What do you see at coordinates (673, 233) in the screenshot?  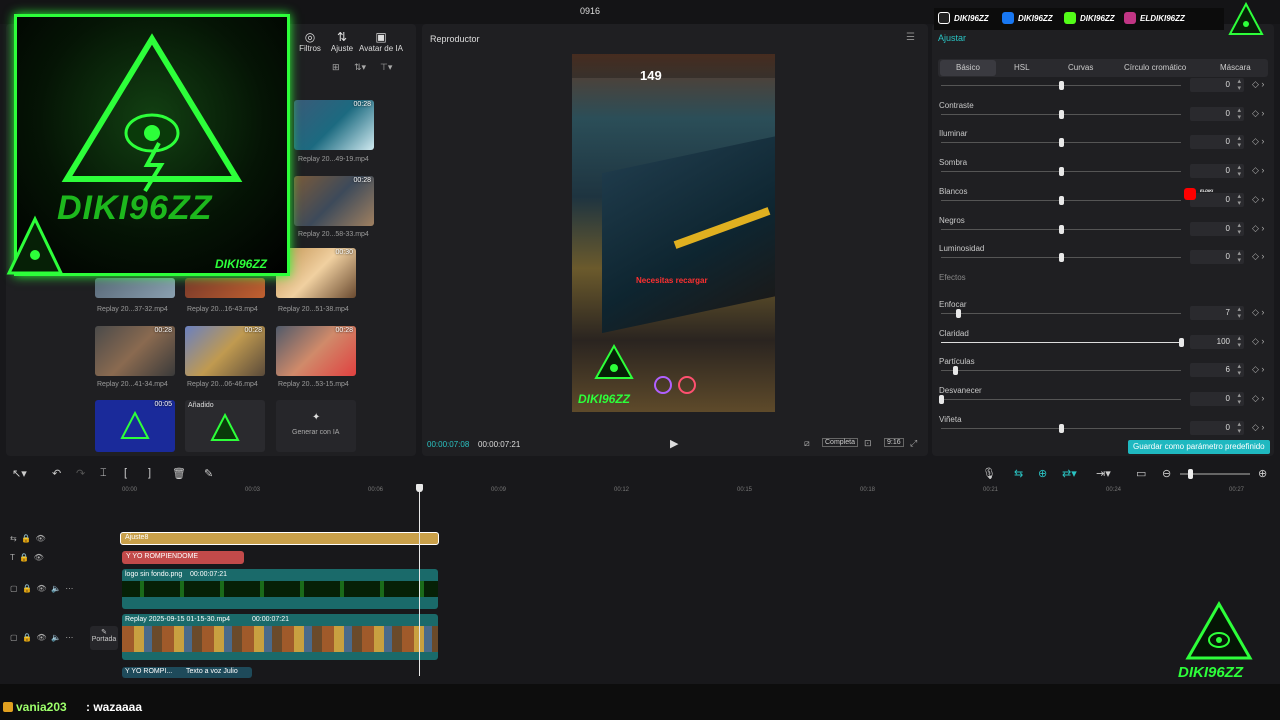 I see `video-preview: 149 Necesitas recargar DIKI96ZZ` at bounding box center [673, 233].